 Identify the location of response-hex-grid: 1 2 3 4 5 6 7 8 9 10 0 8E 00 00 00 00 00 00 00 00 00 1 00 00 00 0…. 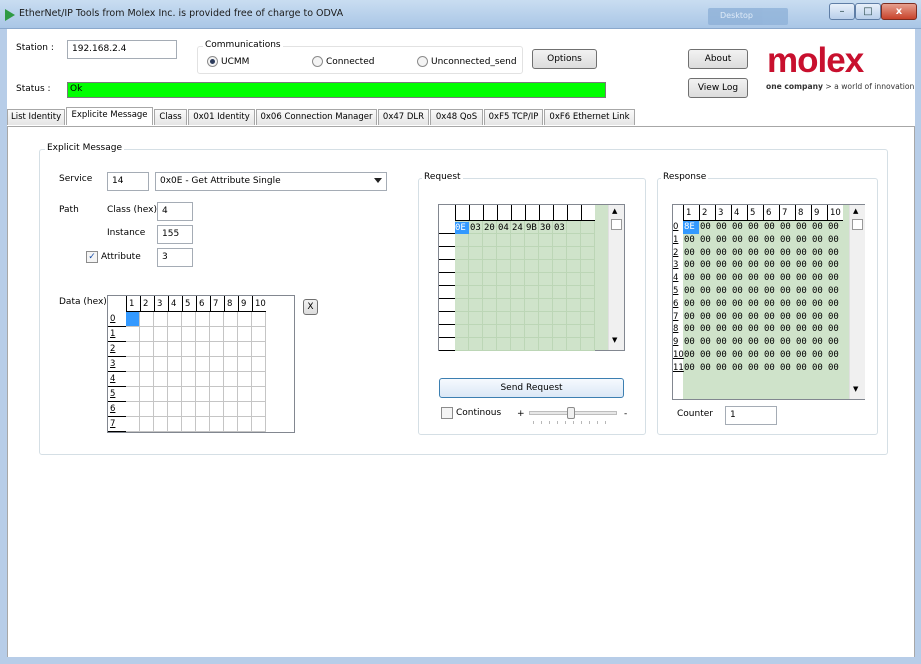
(768, 302).